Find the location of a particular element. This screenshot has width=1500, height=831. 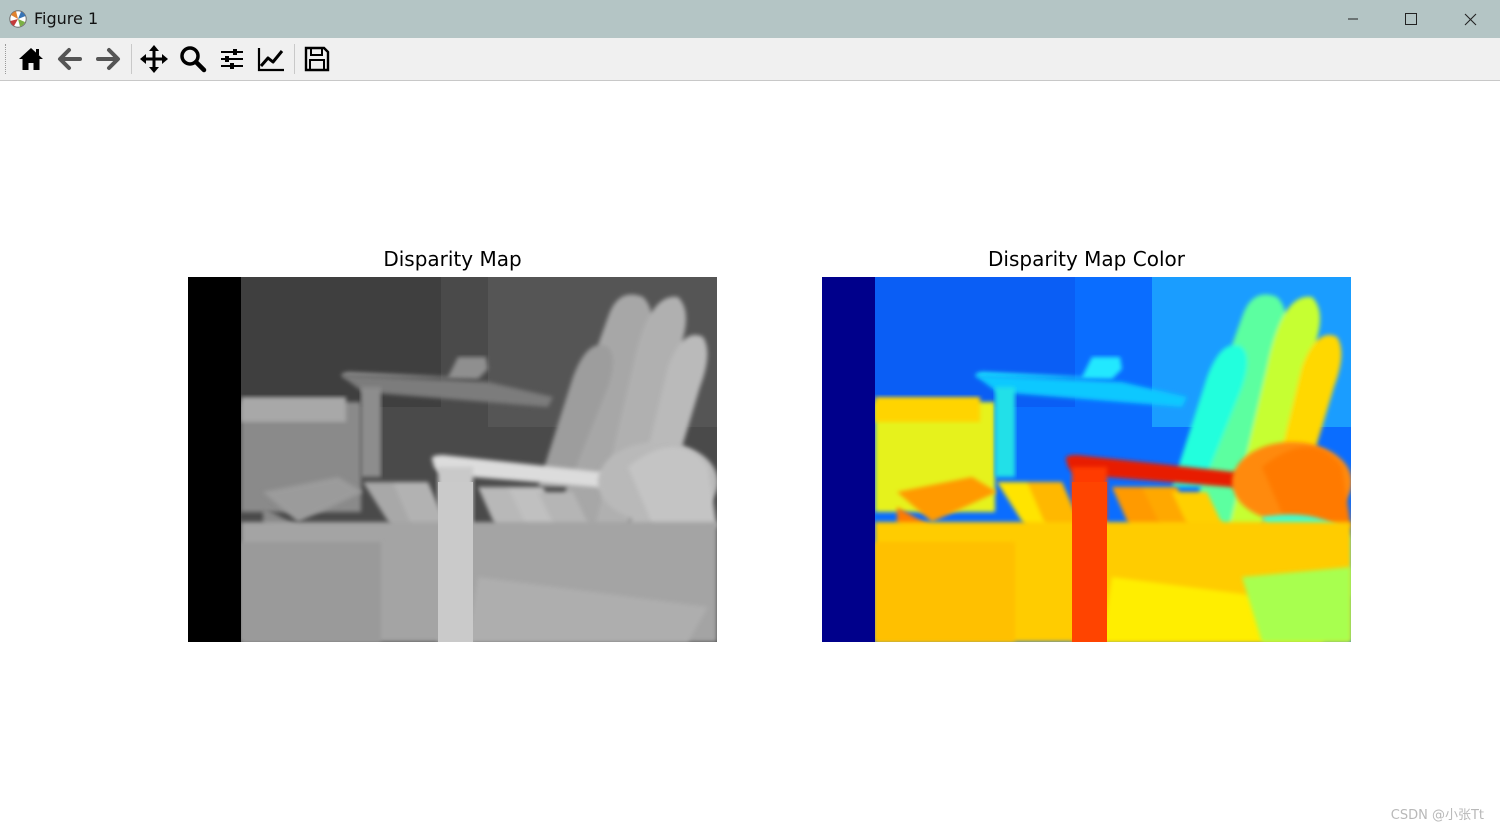

zoom-button is located at coordinates (193, 59).